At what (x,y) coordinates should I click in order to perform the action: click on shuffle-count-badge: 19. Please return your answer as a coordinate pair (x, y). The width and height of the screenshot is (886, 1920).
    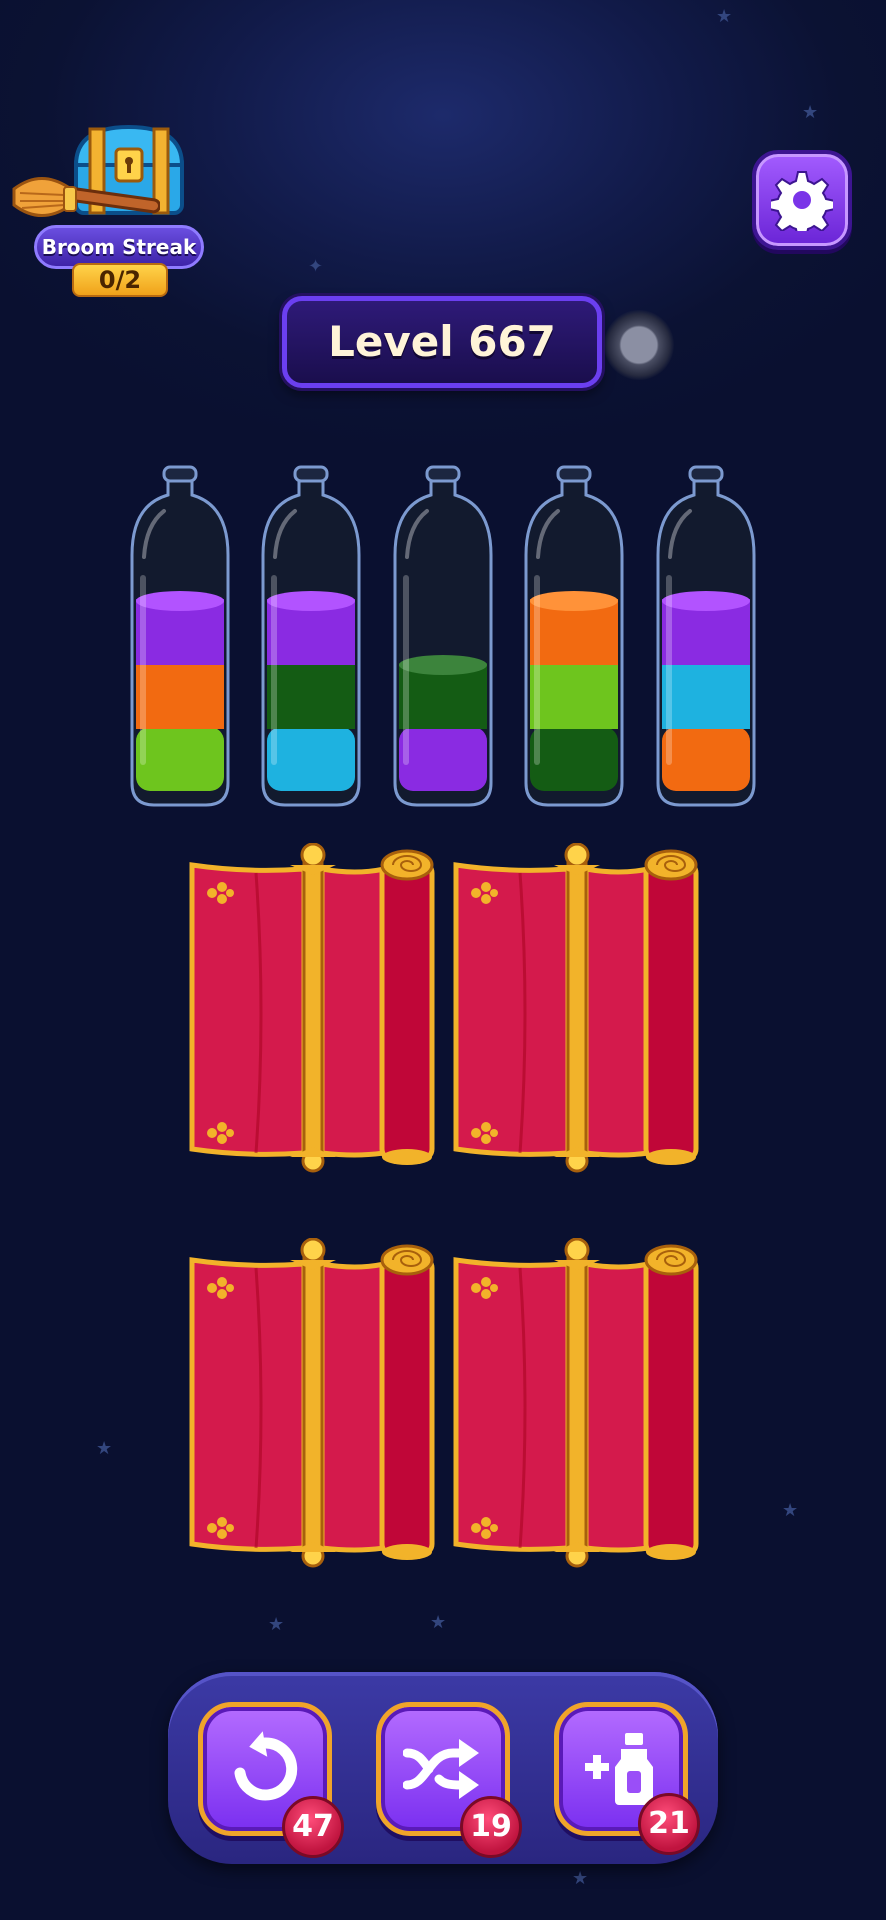
    Looking at the image, I should click on (491, 1827).